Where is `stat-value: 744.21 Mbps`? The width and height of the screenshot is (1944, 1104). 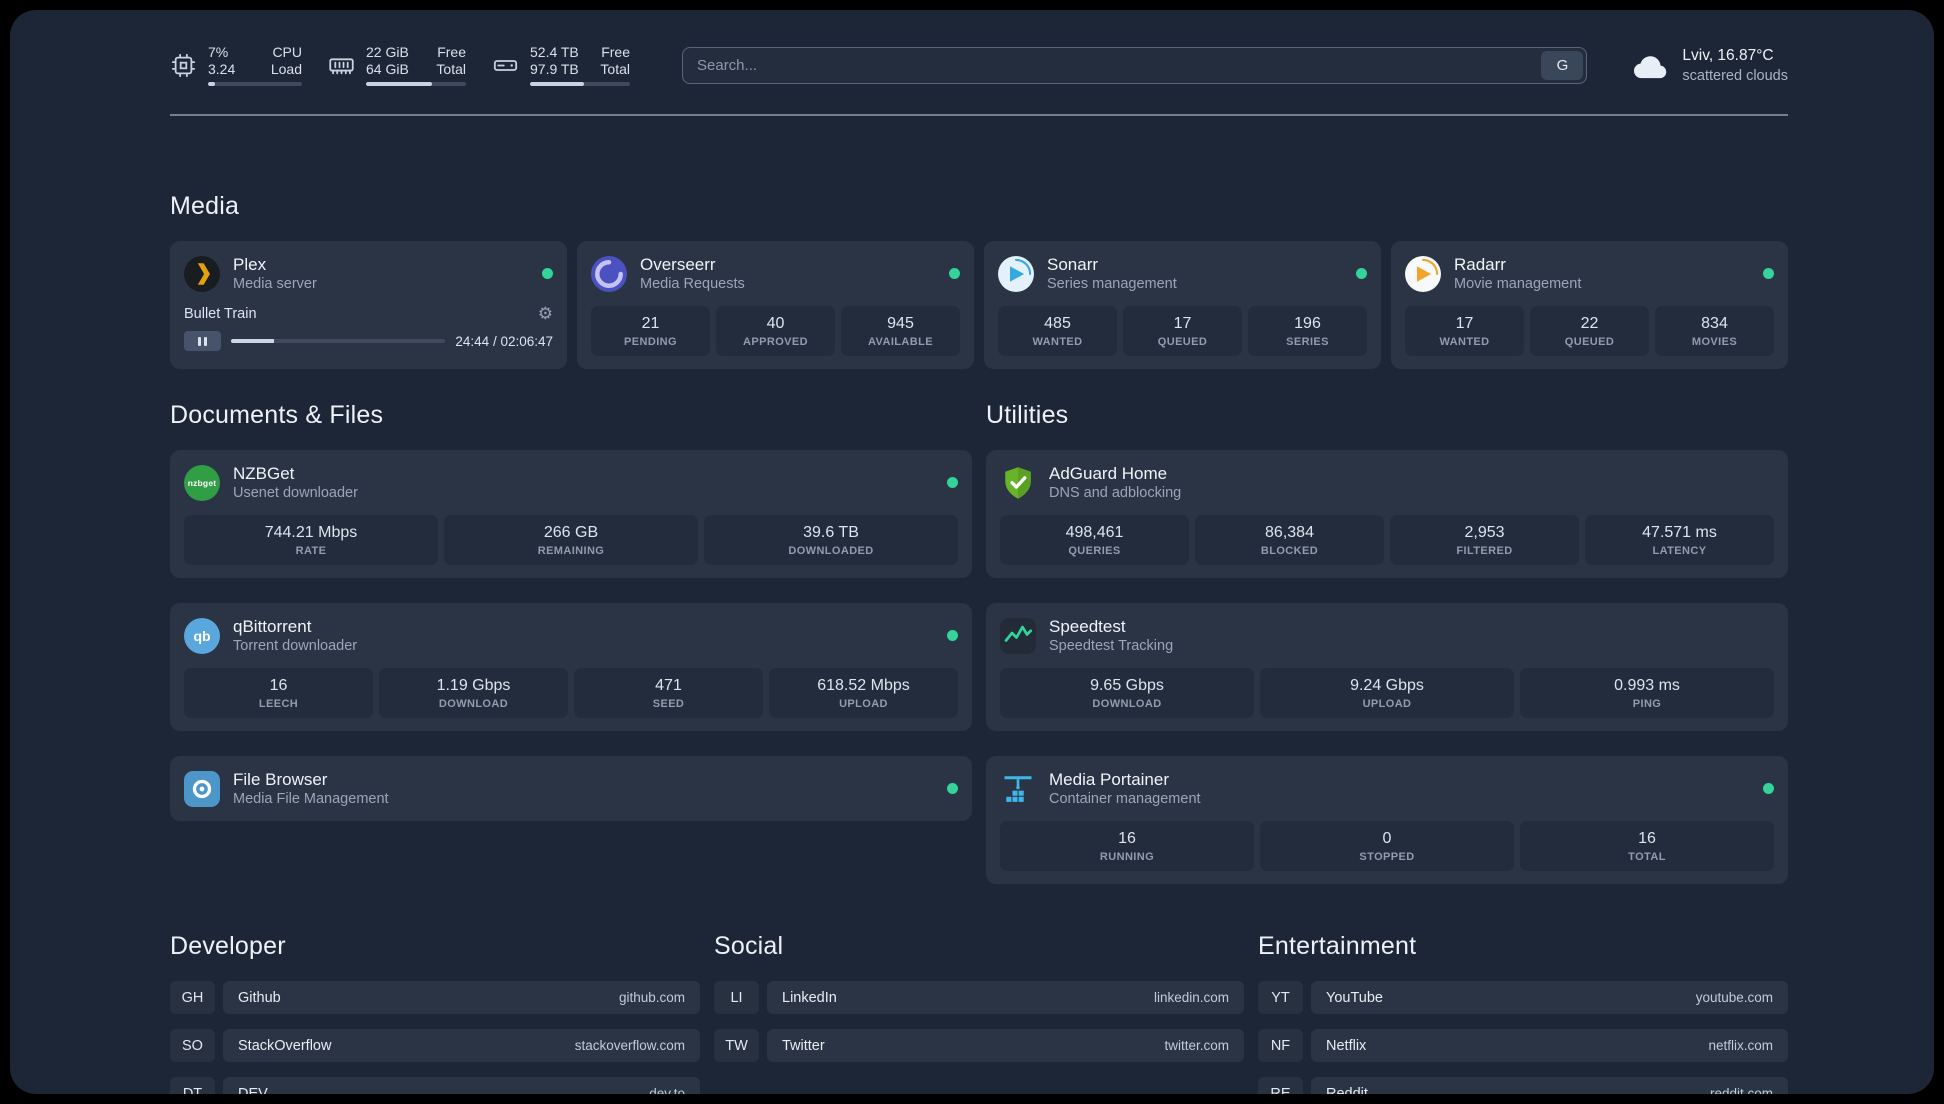 stat-value: 744.21 Mbps is located at coordinates (311, 532).